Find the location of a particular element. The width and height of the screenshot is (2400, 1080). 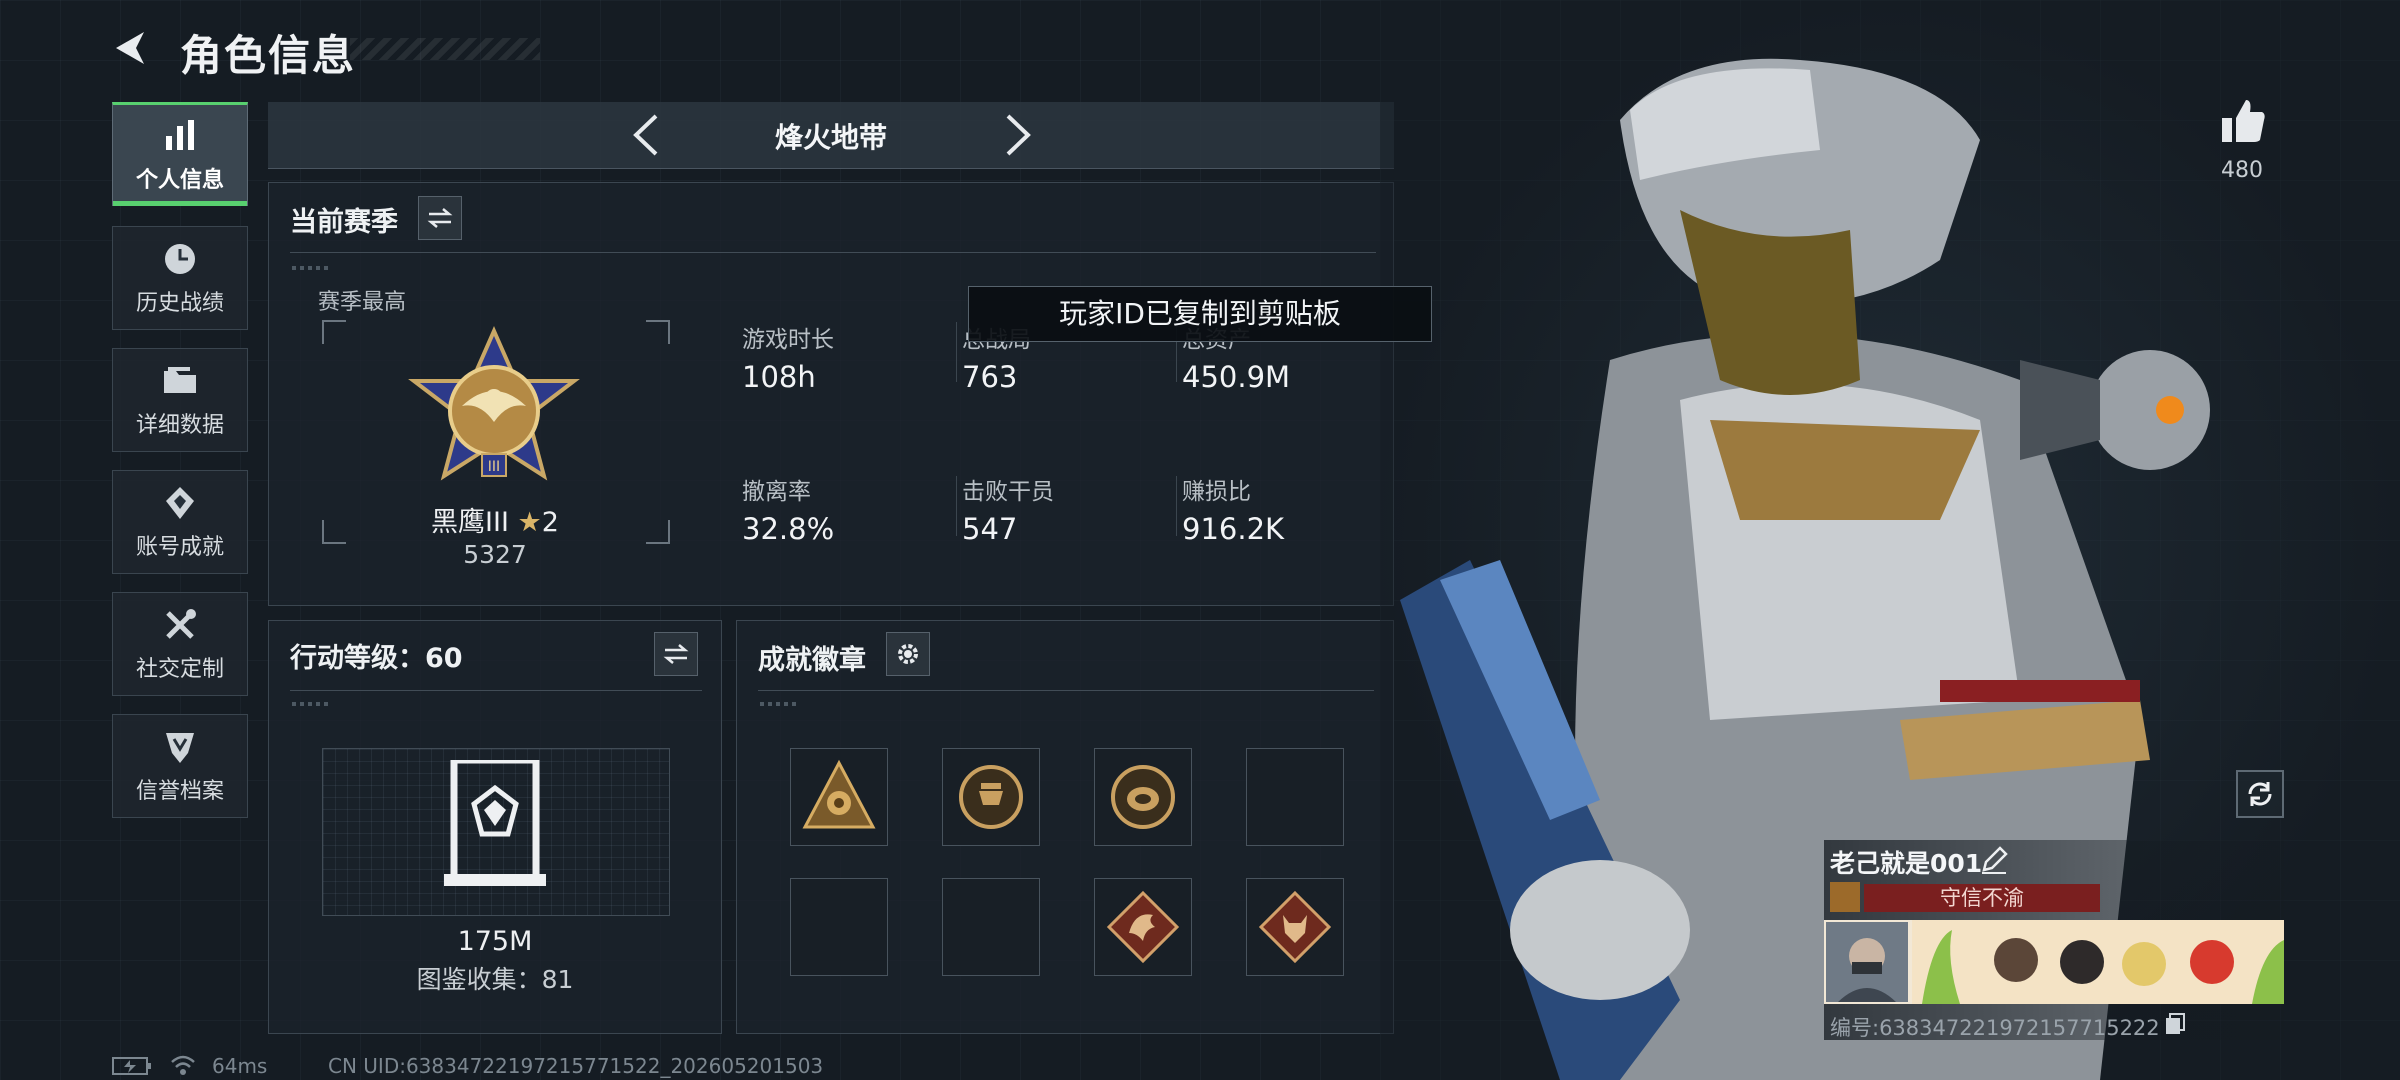

gear-icon is located at coordinates (908, 654).